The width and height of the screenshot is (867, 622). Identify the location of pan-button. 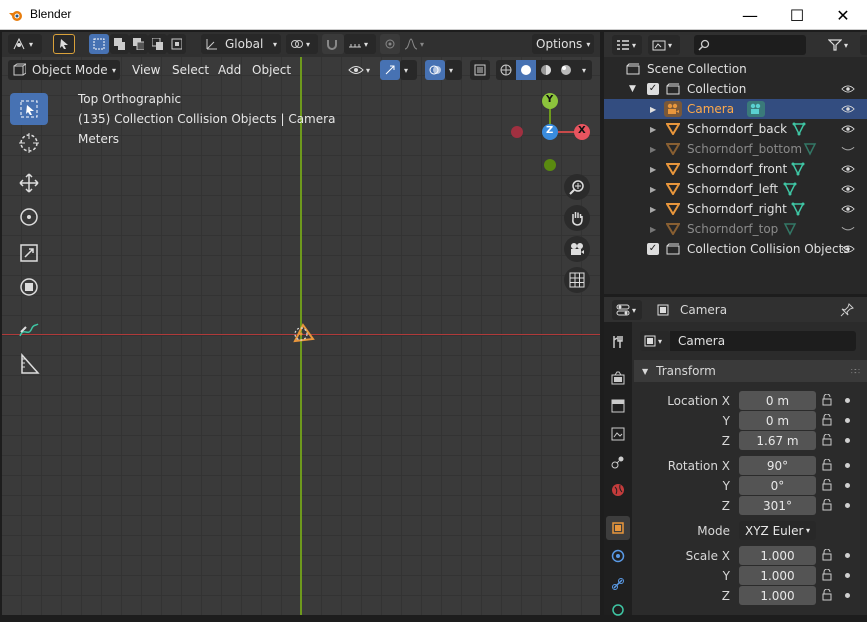
(577, 218).